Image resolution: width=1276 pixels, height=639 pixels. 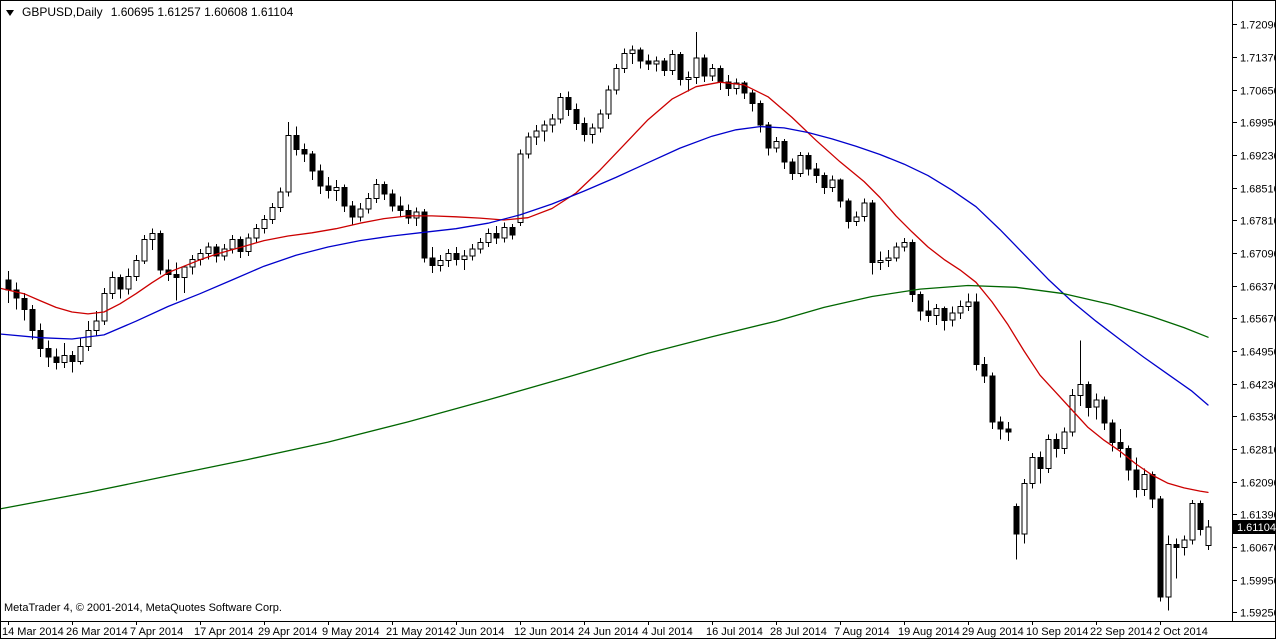 What do you see at coordinates (156, 632) in the screenshot?
I see `date-tick-label: 7 Apr 2014` at bounding box center [156, 632].